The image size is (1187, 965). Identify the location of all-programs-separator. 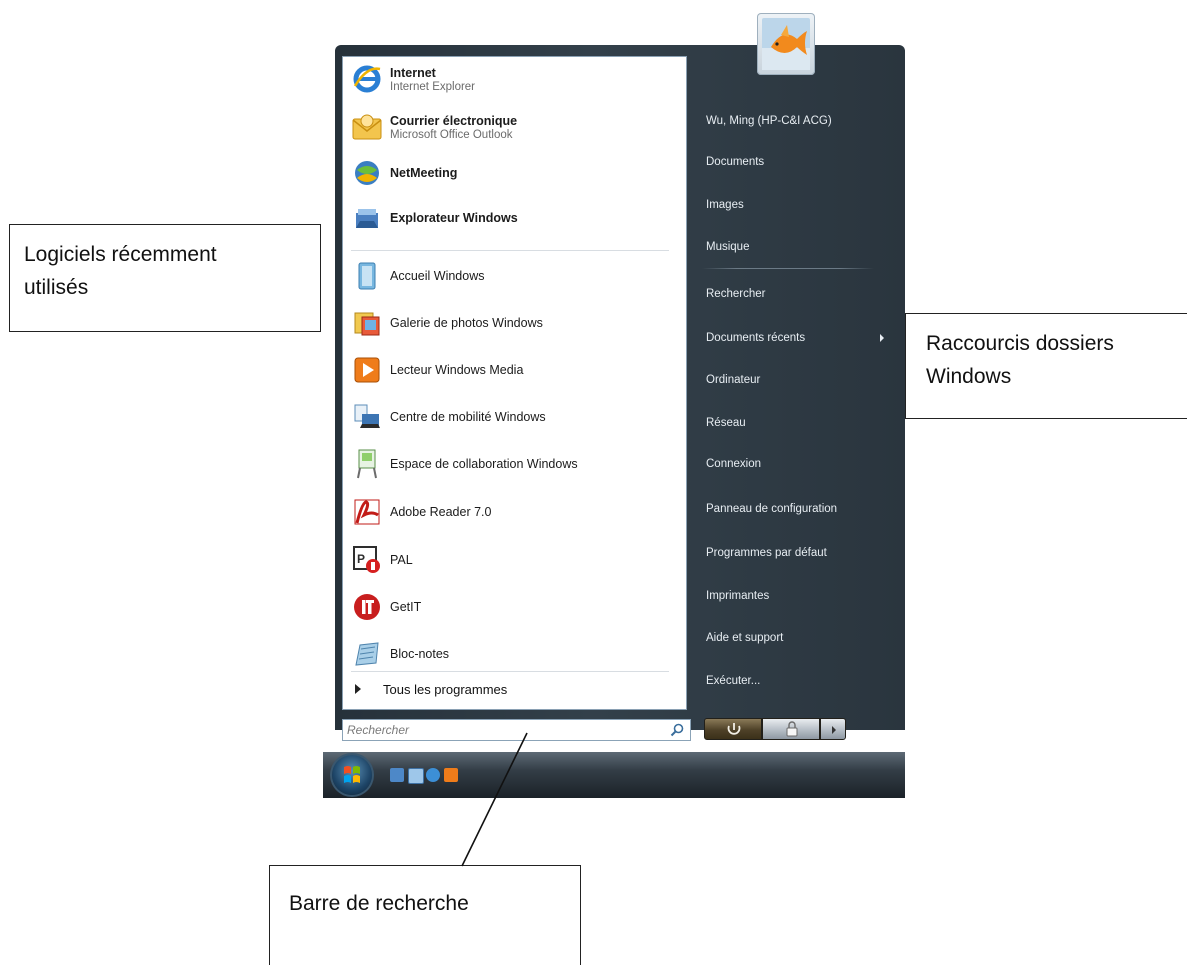
(510, 671).